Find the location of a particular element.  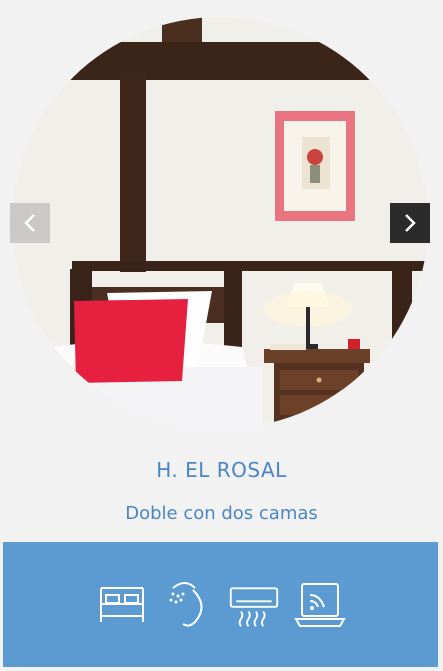

chevron-right-icon is located at coordinates (410, 223).